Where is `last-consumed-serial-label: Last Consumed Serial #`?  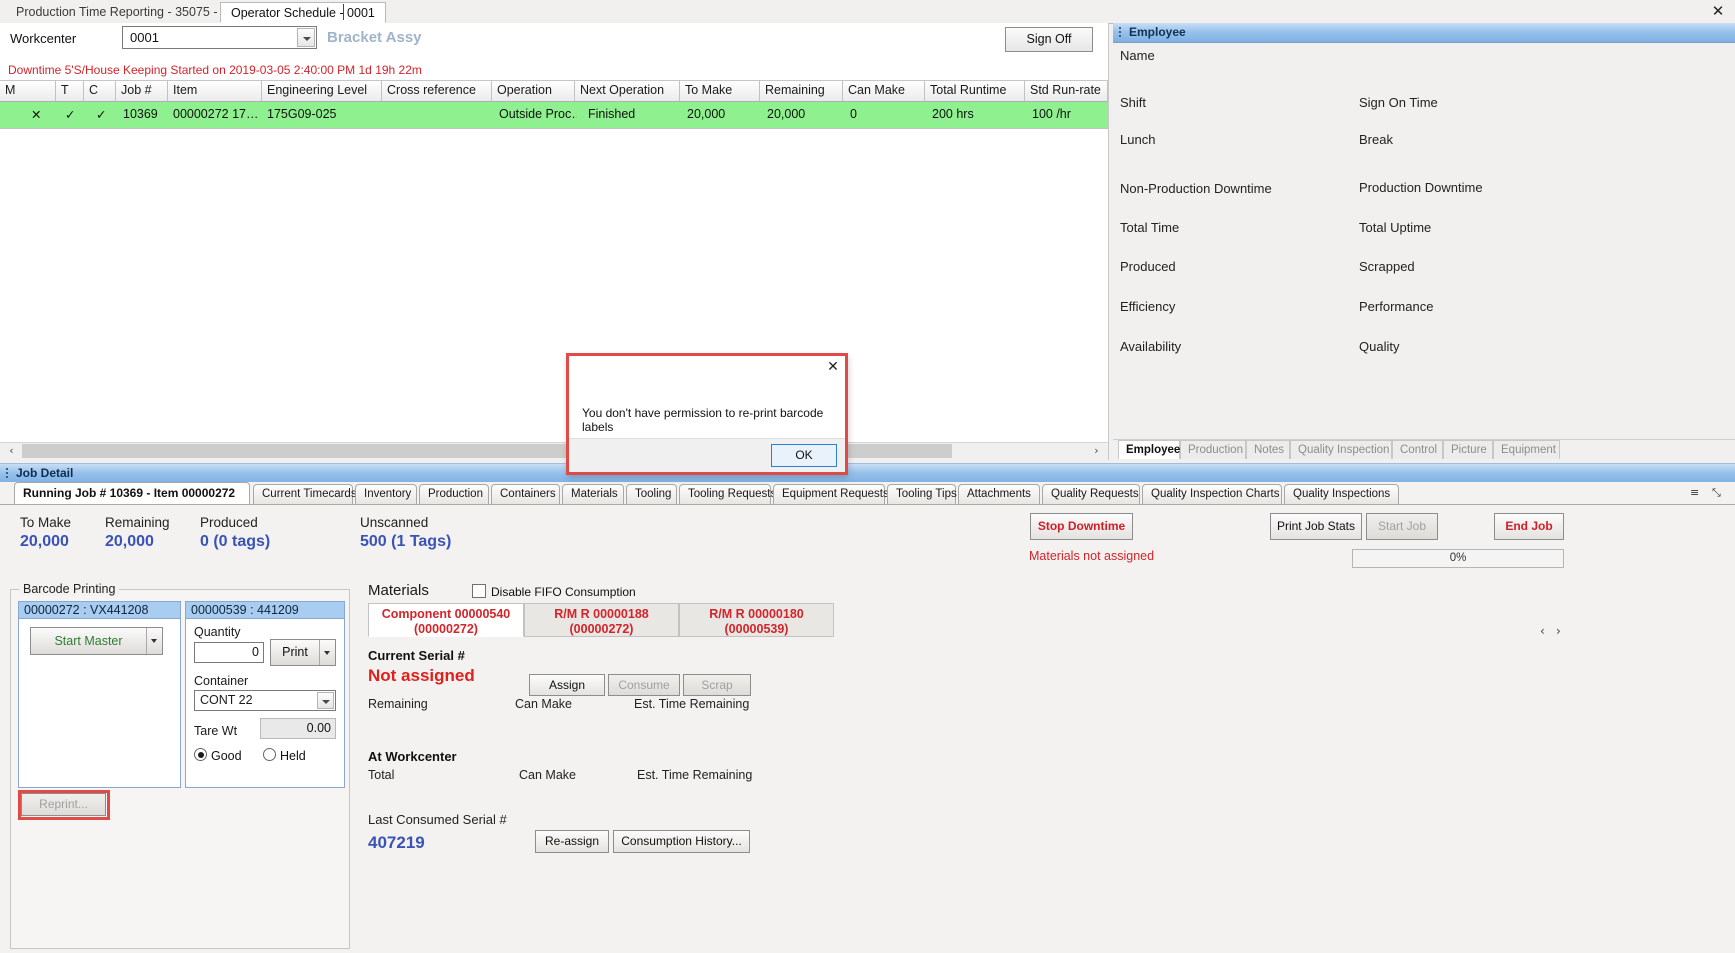
last-consumed-serial-label: Last Consumed Serial # is located at coordinates (437, 819).